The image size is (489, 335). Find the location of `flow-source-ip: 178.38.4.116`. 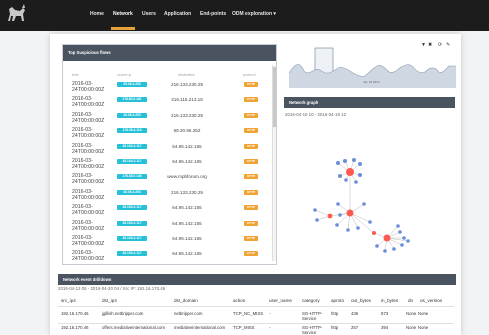

flow-source-ip: 178.38.4.116 is located at coordinates (132, 131).